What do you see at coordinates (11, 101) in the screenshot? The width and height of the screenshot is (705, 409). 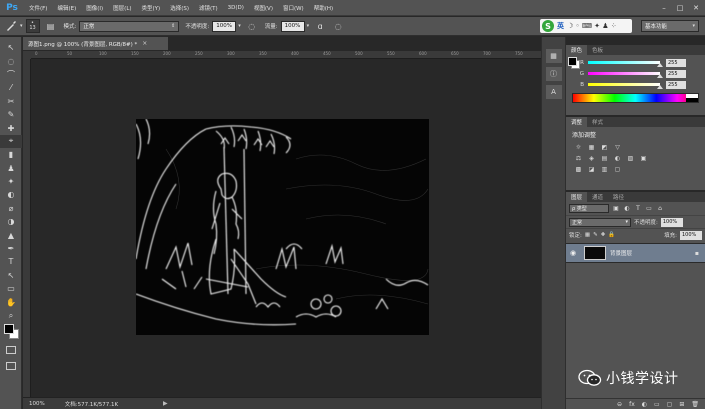 I see `crop-tool-icon: ✂` at bounding box center [11, 101].